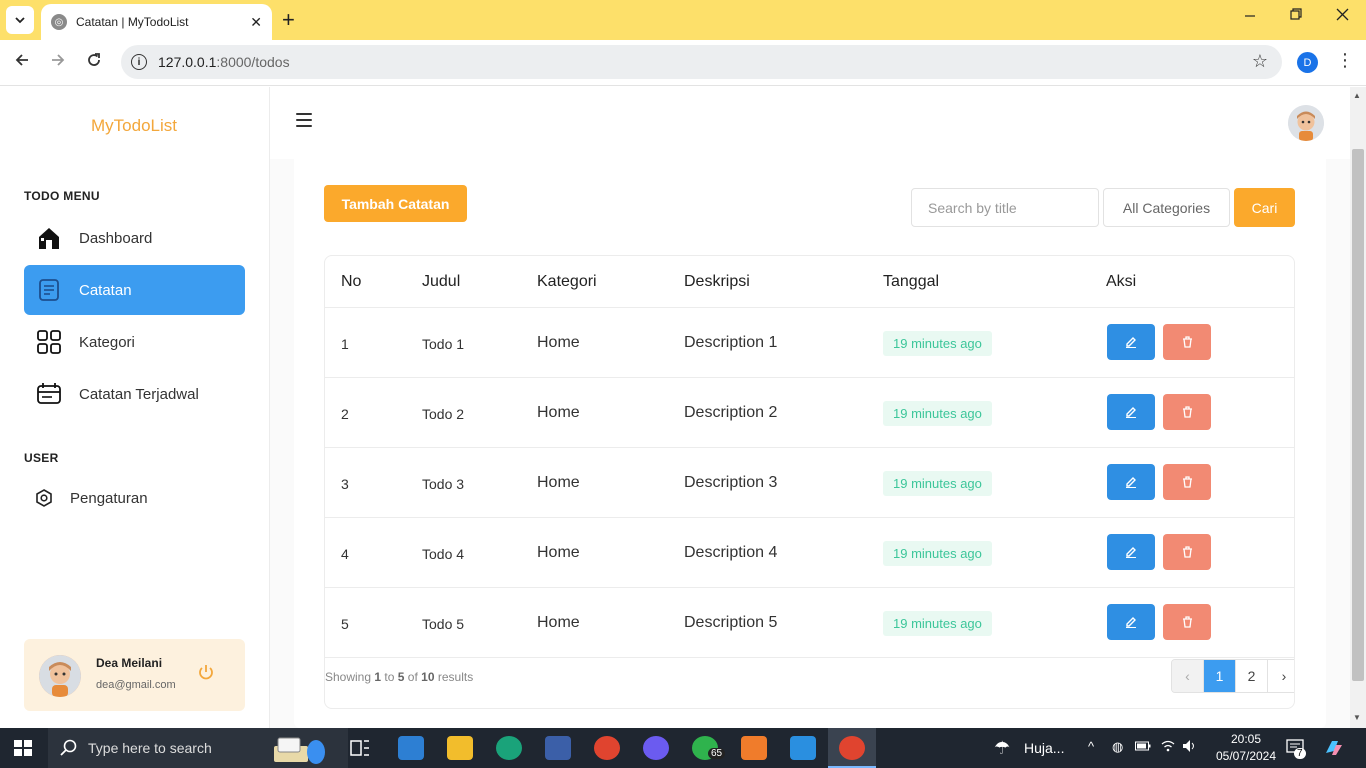  What do you see at coordinates (60, 676) in the screenshot?
I see `user-avatar` at bounding box center [60, 676].